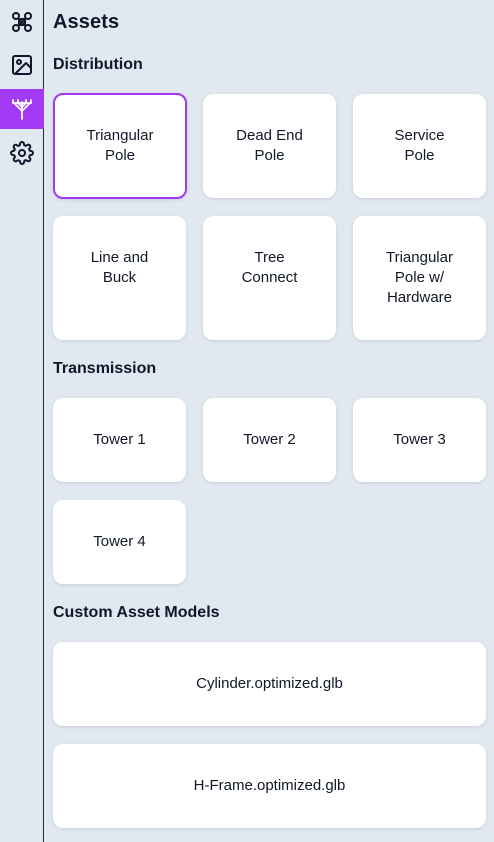  I want to click on page-title: Assets, so click(86, 22).